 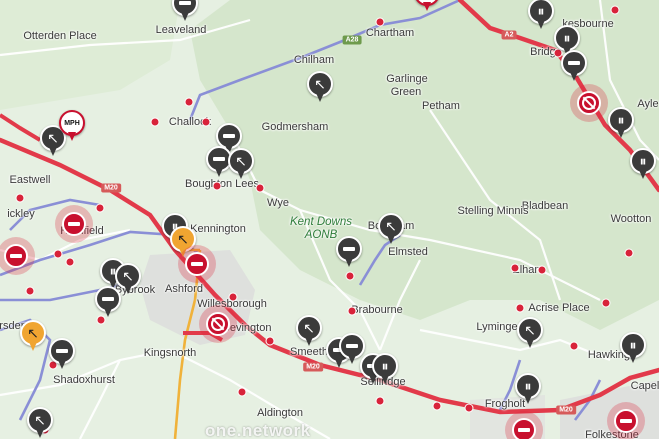 I want to click on diversion-marker-orange: ↖, so click(x=33, y=336).